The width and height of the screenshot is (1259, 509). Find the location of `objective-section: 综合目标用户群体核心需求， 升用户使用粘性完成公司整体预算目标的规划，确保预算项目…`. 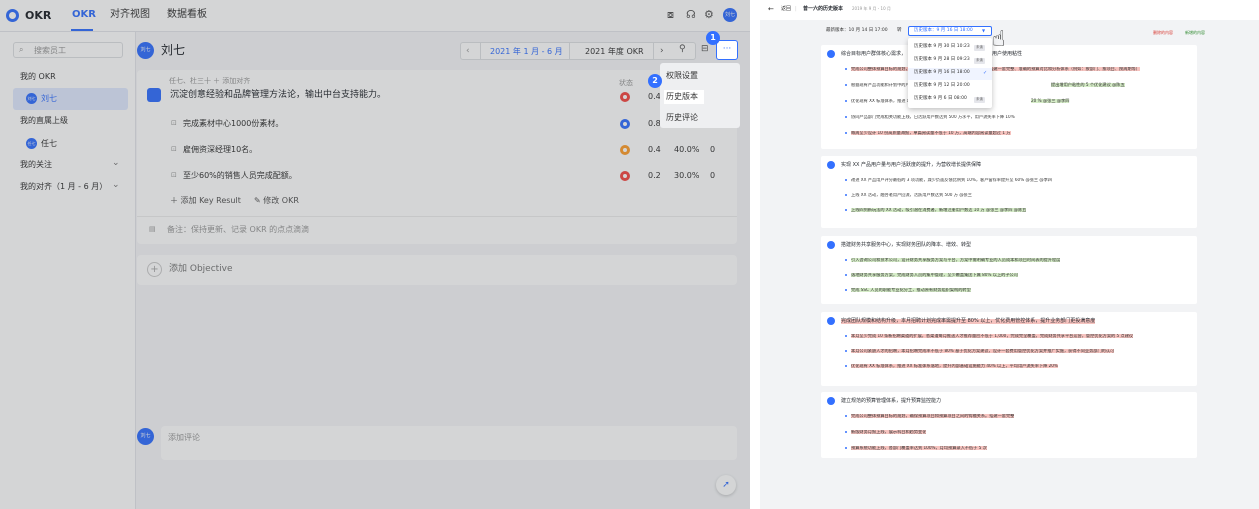

objective-section: 综合目标用户群体核心需求， 升用户使用粘性完成公司整体预算目标的规划，确保预算项目… is located at coordinates (1009, 97).